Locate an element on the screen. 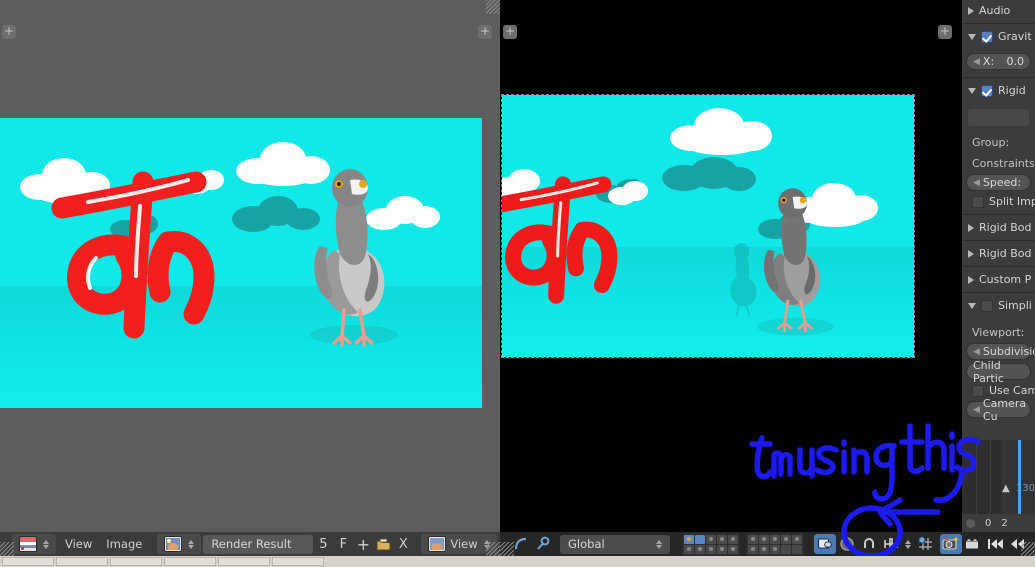  panel-header-rigid-body-world: Rigid is located at coordinates (998, 90).